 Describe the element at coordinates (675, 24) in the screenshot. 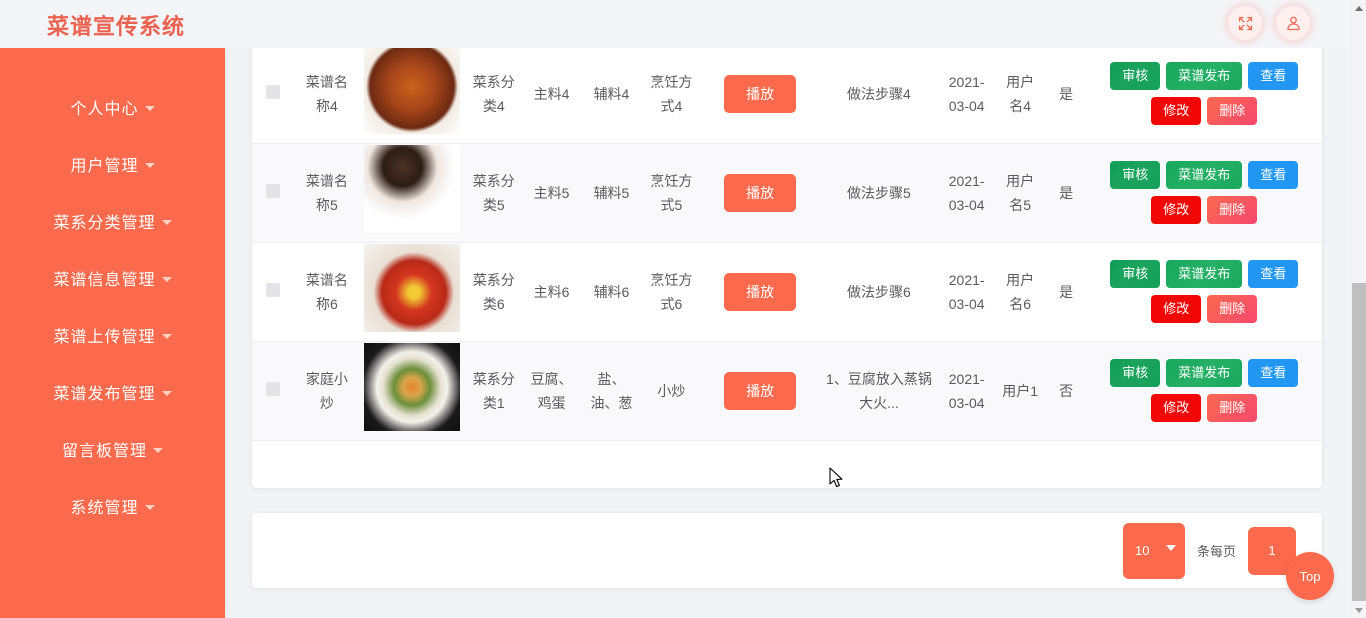

I see `app-header: 菜谱宣传系统` at that location.